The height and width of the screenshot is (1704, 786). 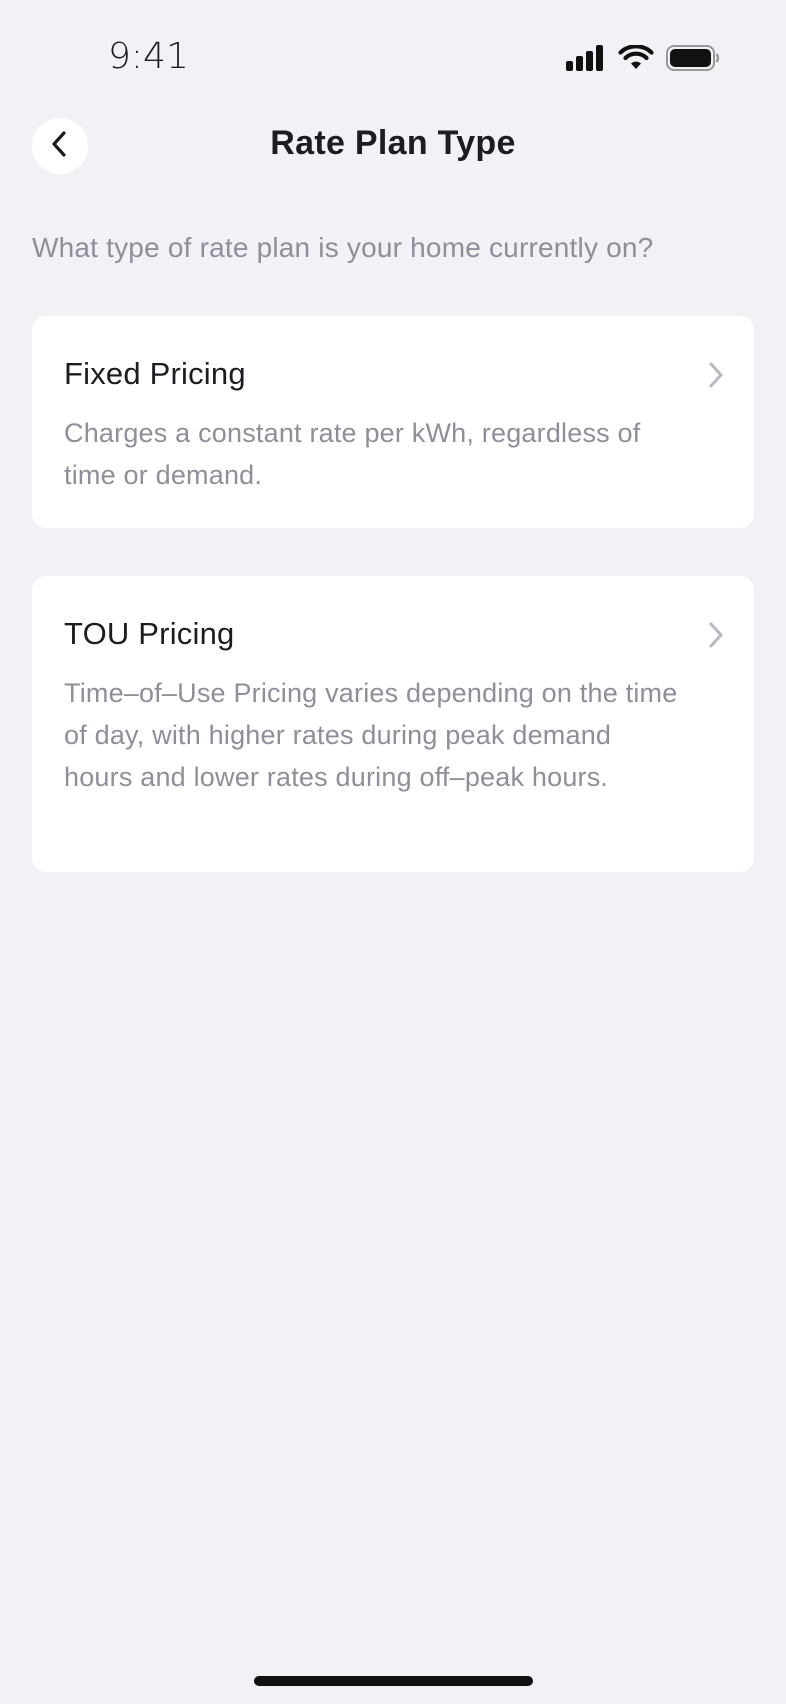 I want to click on status-icons, so click(x=643, y=58).